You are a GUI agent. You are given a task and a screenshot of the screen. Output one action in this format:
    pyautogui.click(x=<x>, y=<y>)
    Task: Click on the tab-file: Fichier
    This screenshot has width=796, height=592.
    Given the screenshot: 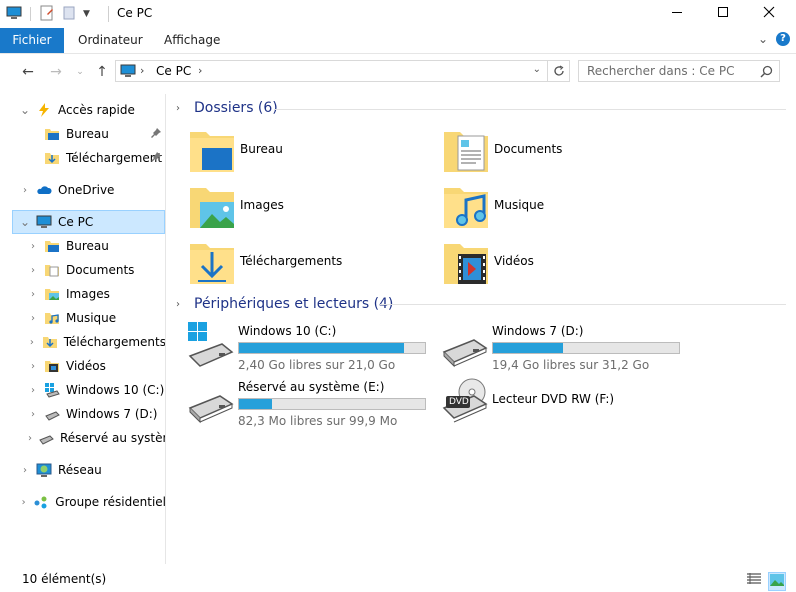 What is the action you would take?
    pyautogui.click(x=32, y=40)
    